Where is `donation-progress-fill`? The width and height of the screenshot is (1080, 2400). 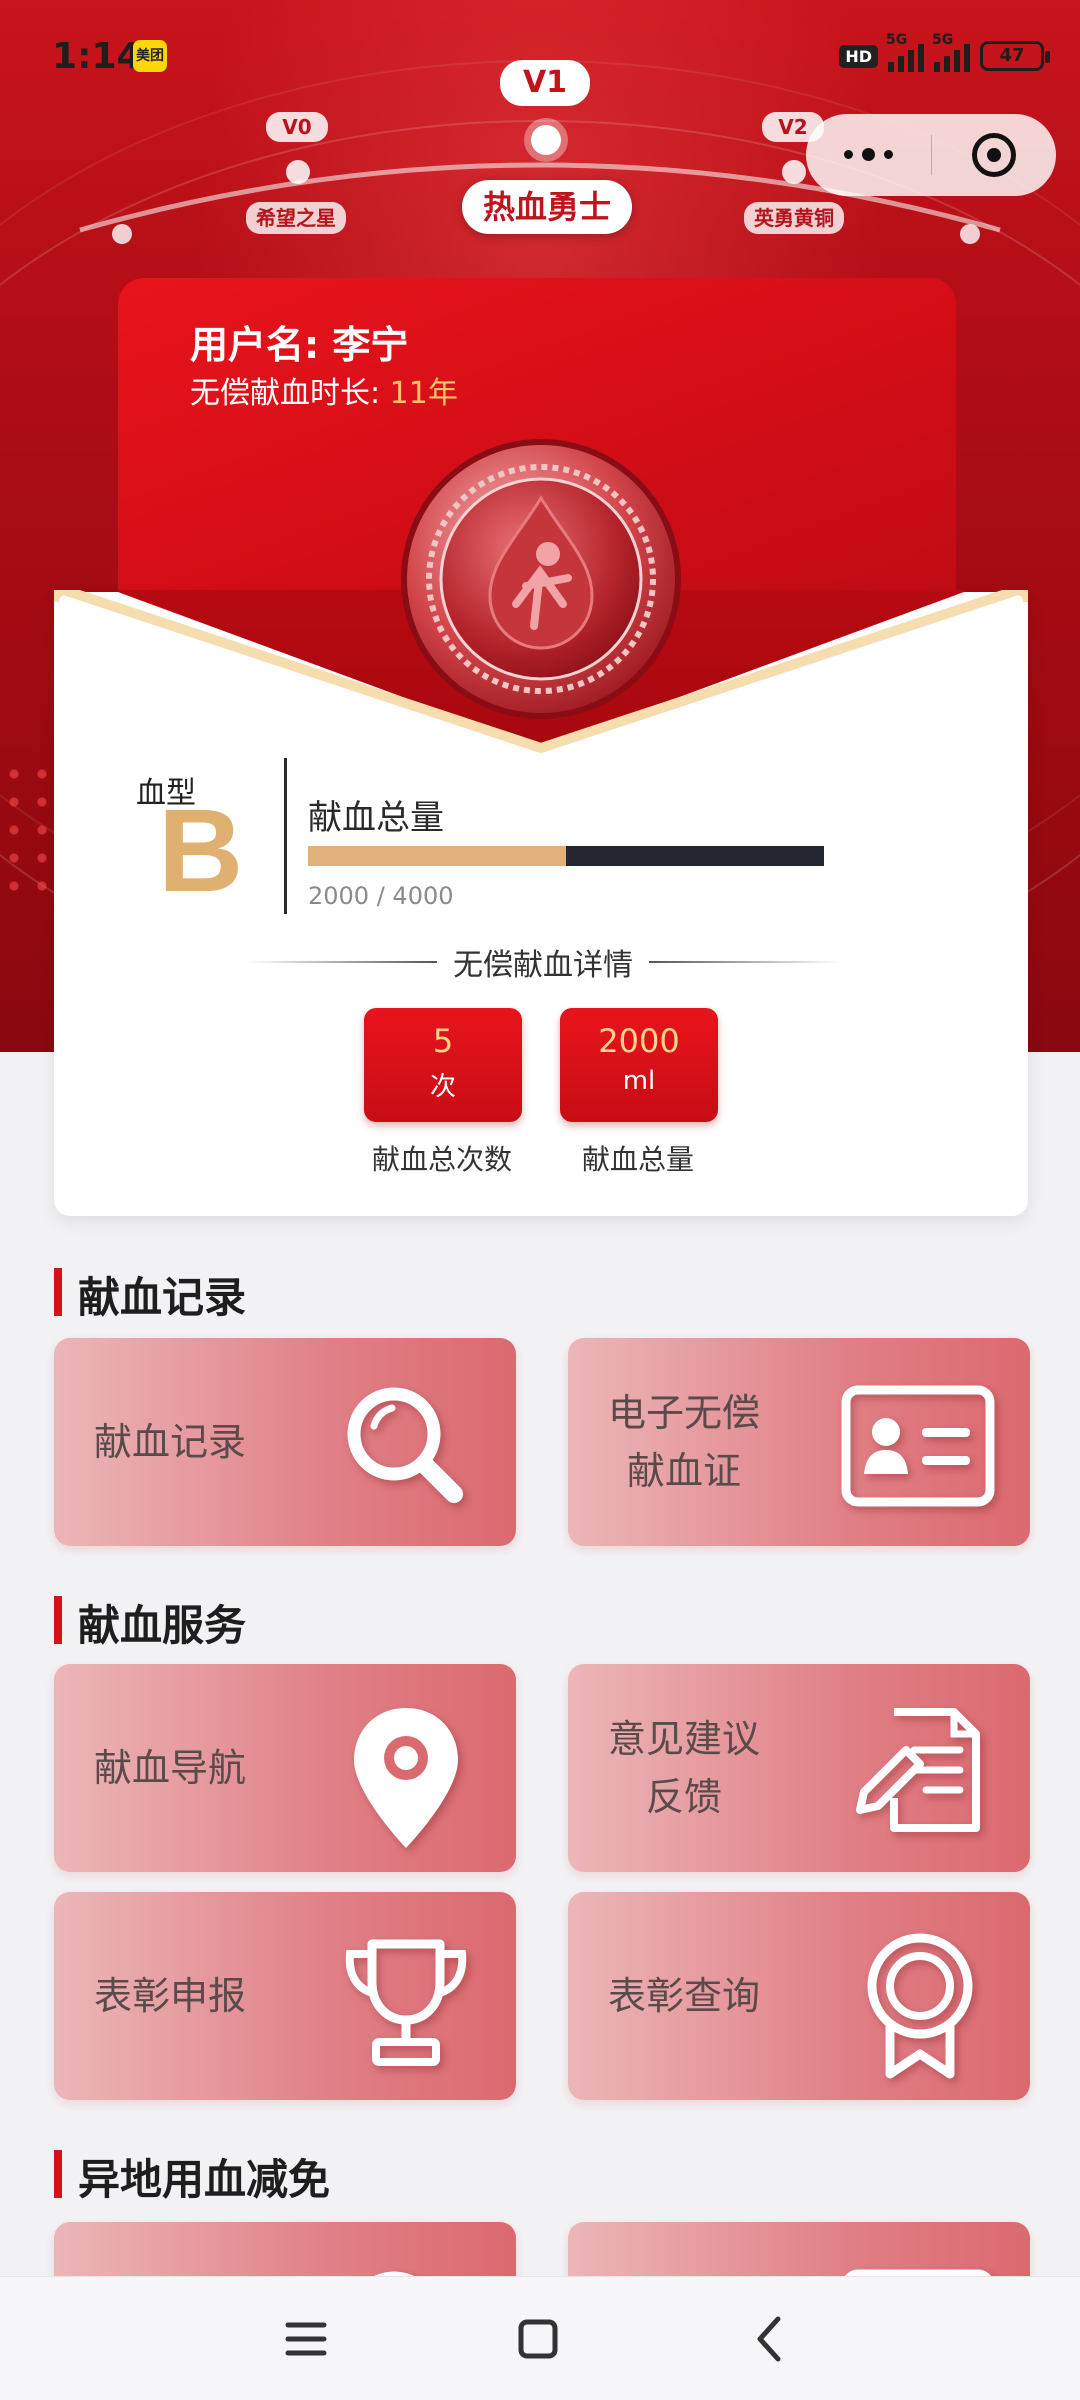
donation-progress-fill is located at coordinates (437, 856).